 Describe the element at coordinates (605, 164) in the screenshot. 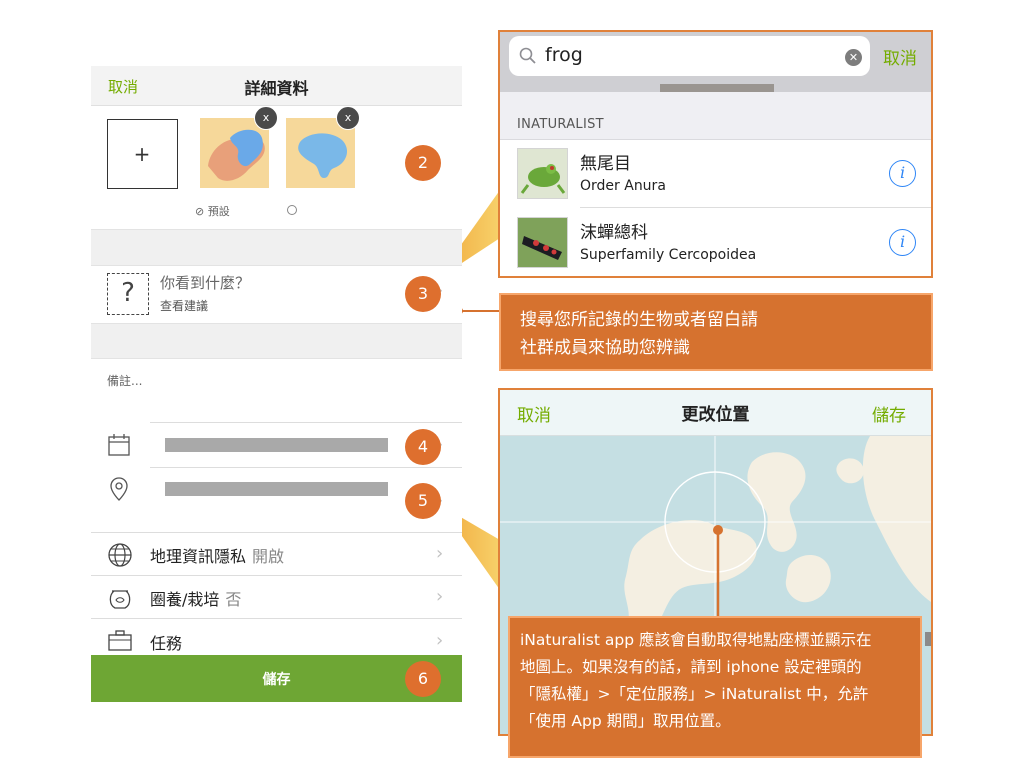

I see `taxon-common-name: 無尾目` at that location.